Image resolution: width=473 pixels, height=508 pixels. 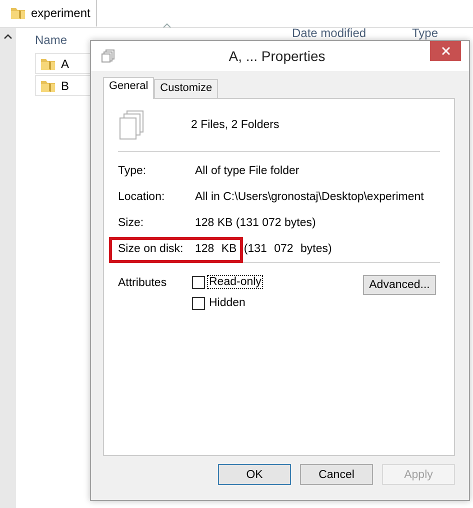 I want to click on summary-text: 2 Files, 2 Folders, so click(x=235, y=125).